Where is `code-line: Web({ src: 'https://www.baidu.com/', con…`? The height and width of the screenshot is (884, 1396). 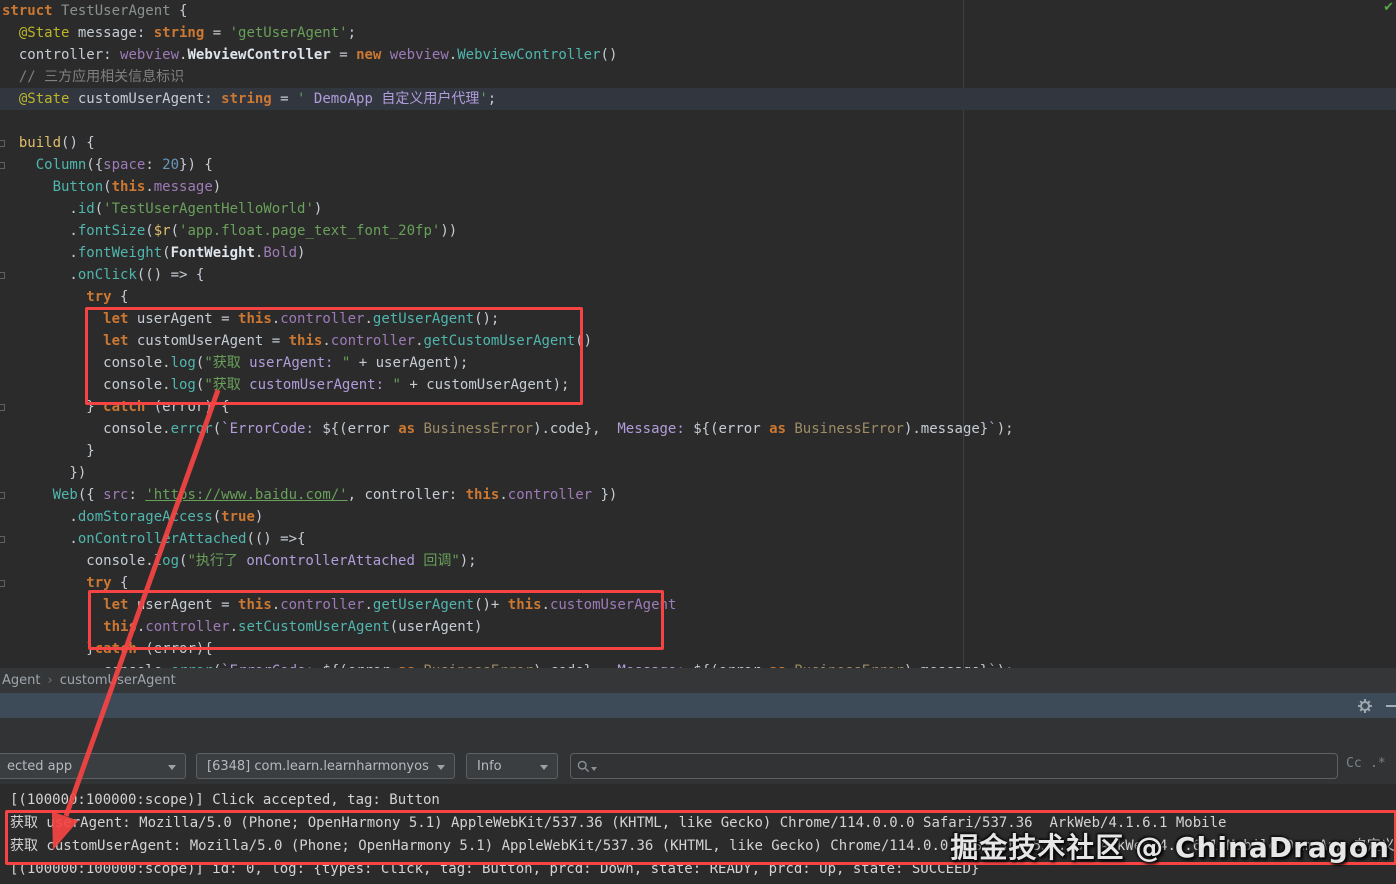
code-line: Web({ src: 'https://www.baidu.com/', con… is located at coordinates (698, 495).